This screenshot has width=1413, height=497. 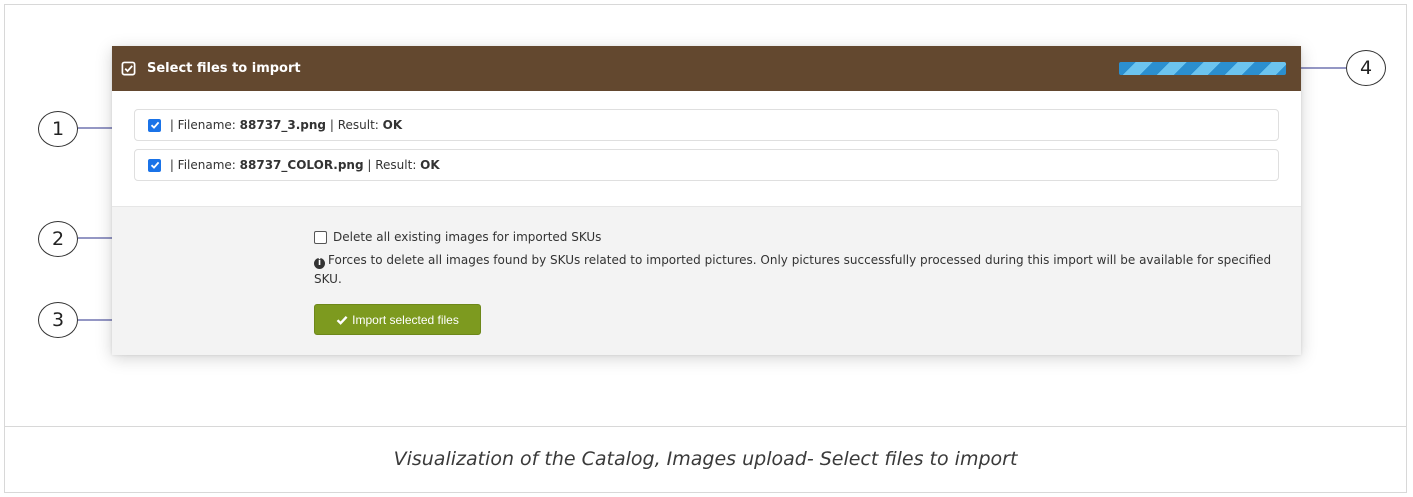 What do you see at coordinates (128, 68) in the screenshot?
I see `checkbox-square-icon` at bounding box center [128, 68].